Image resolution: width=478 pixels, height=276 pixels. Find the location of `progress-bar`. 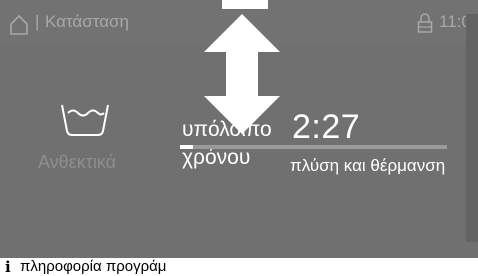

progress-bar is located at coordinates (313, 147).